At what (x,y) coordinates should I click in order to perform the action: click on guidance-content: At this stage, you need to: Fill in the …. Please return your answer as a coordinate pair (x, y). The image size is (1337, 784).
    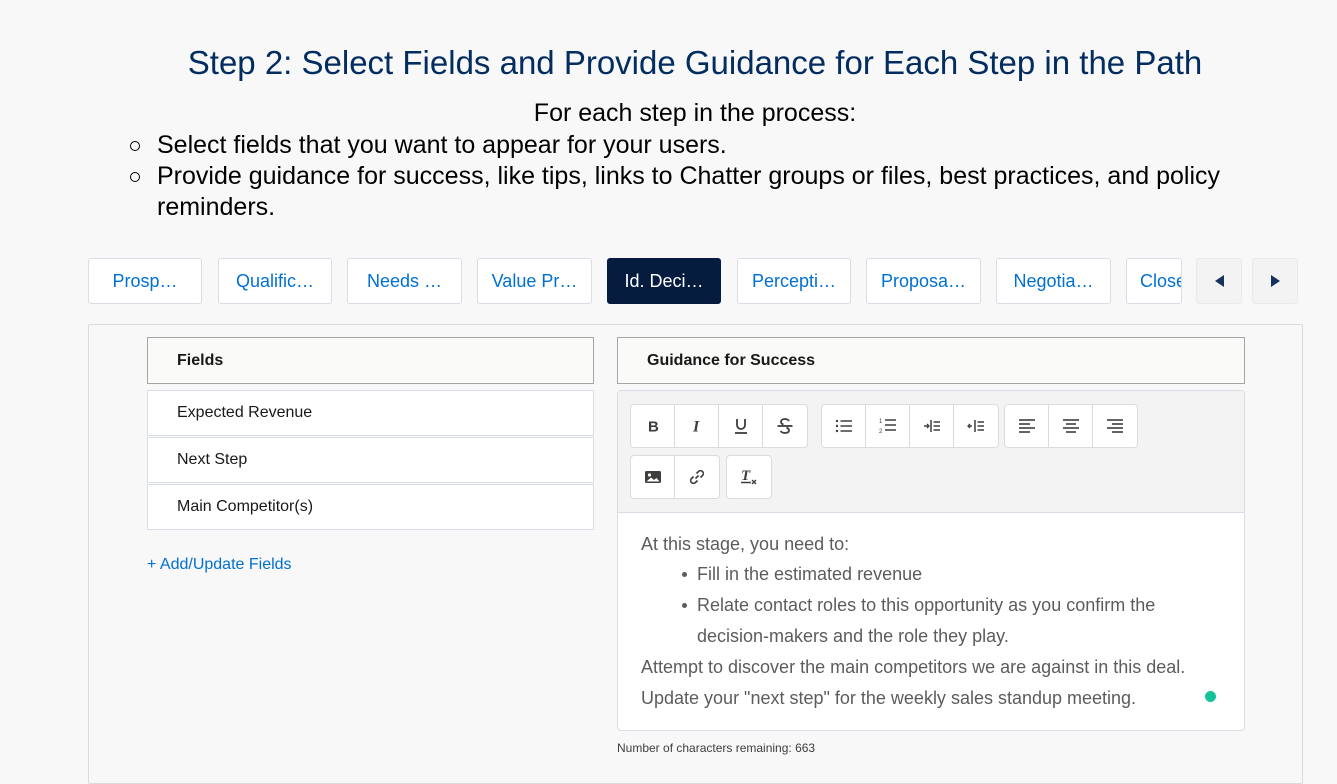
    Looking at the image, I should click on (936, 624).